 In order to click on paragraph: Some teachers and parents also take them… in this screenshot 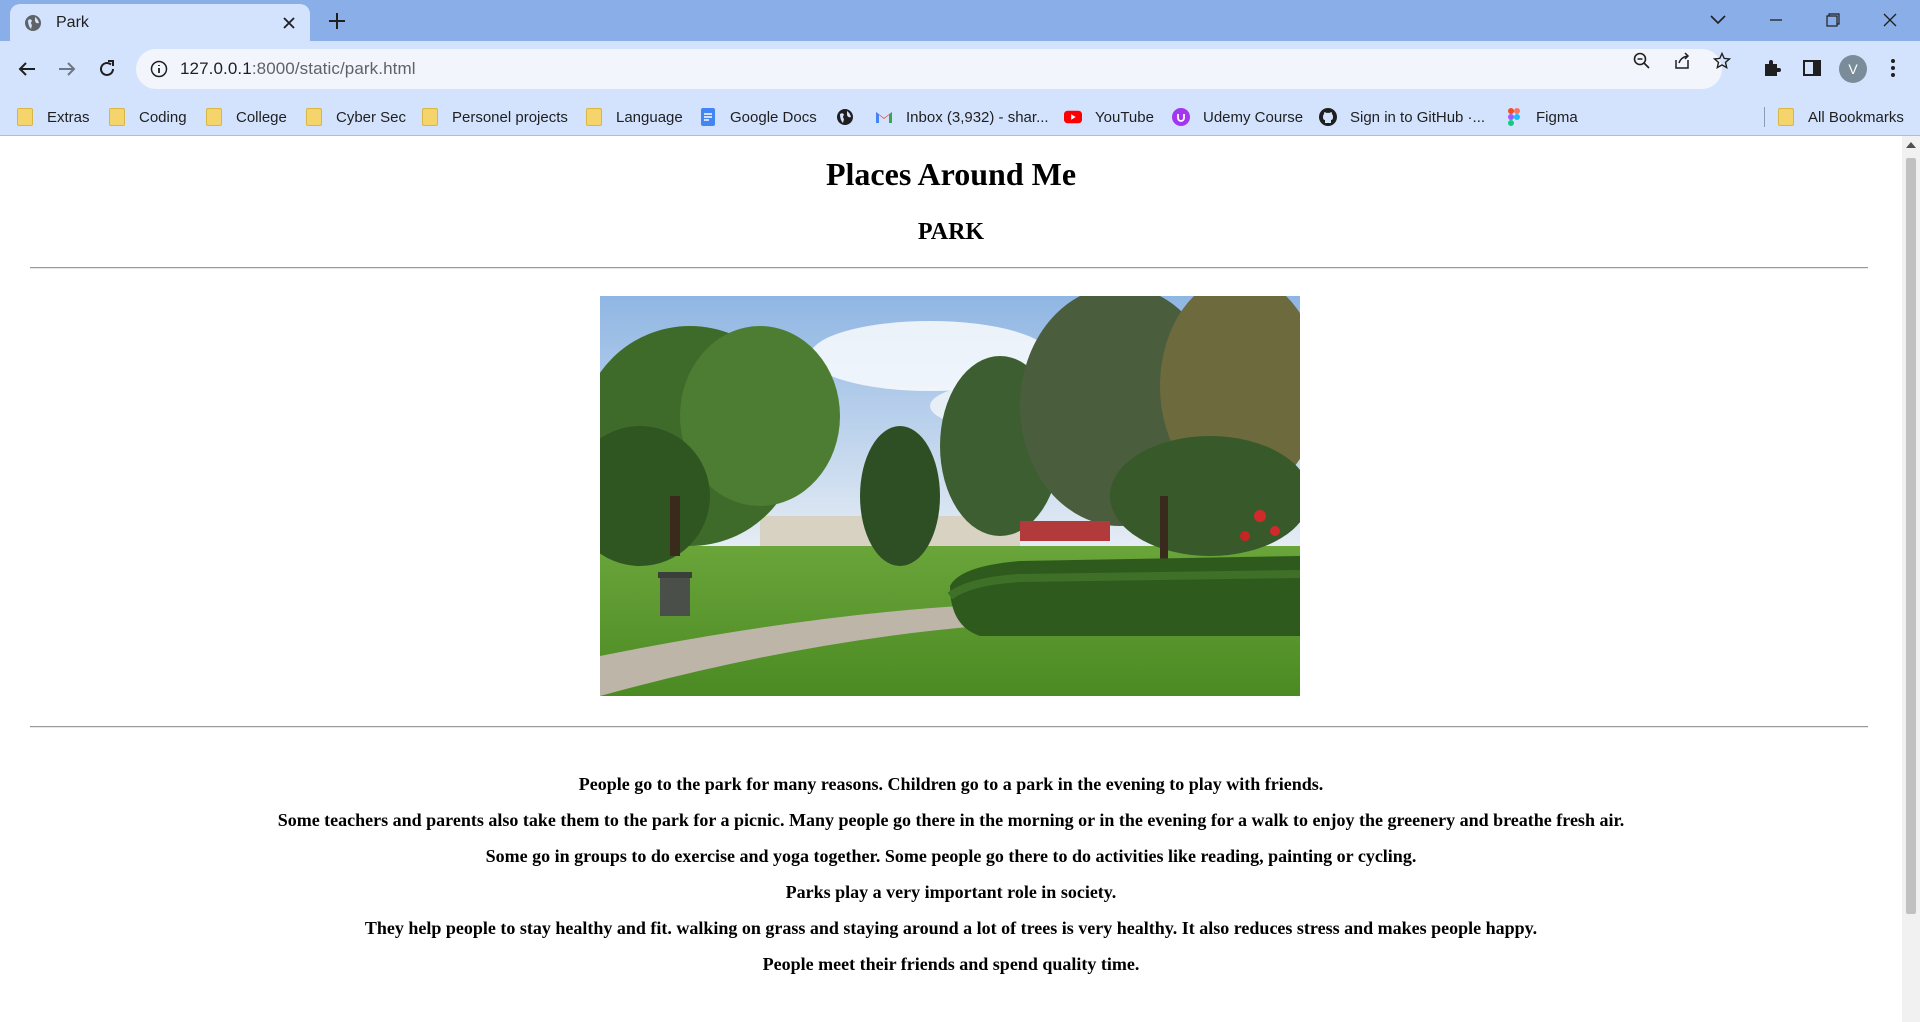, I will do `click(951, 820)`.